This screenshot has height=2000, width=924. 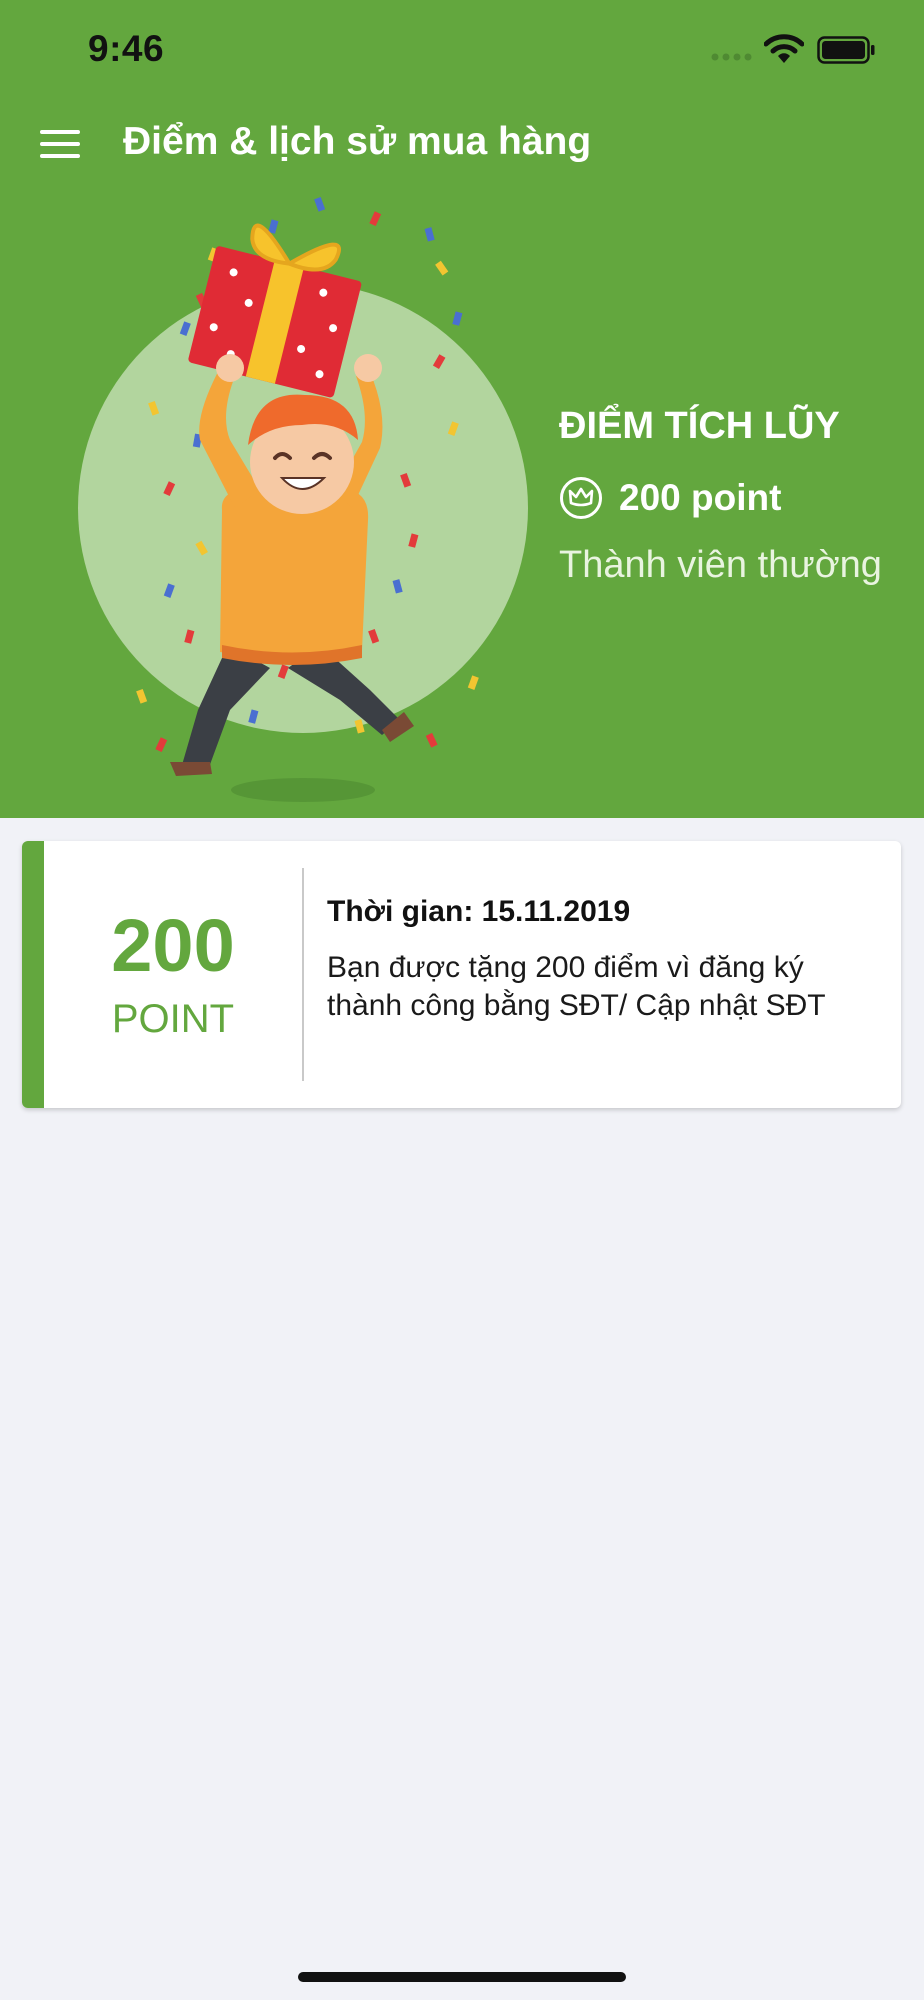 I want to click on wifi-icon, so click(x=784, y=48).